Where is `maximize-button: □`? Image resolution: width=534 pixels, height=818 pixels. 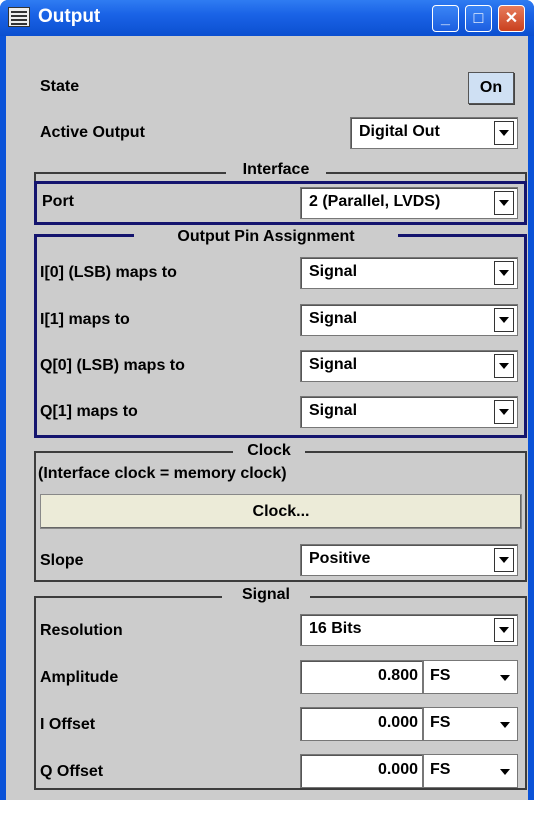
maximize-button: □ is located at coordinates (478, 18).